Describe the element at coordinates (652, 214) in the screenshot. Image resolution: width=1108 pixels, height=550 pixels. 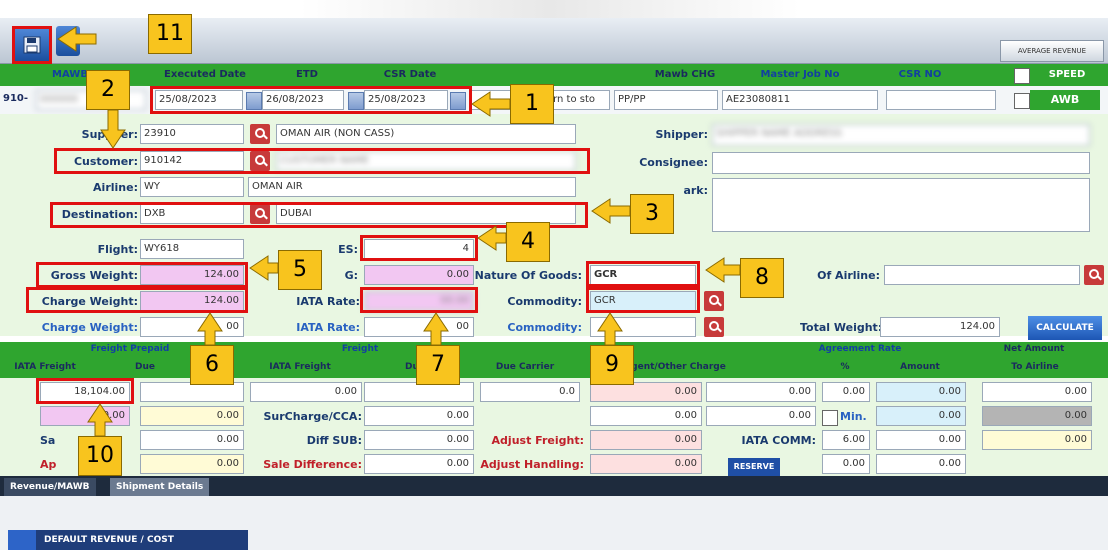
I see `callout-3: 3` at that location.